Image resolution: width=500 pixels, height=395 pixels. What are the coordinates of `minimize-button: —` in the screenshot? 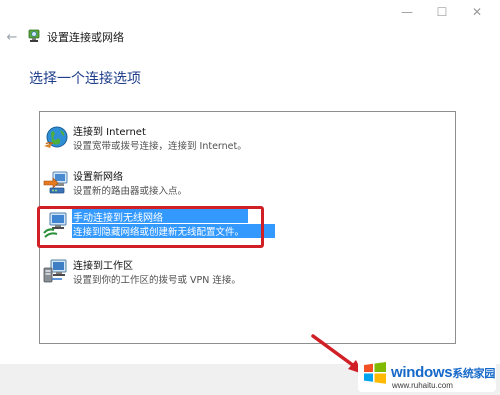 It's located at (407, 12).